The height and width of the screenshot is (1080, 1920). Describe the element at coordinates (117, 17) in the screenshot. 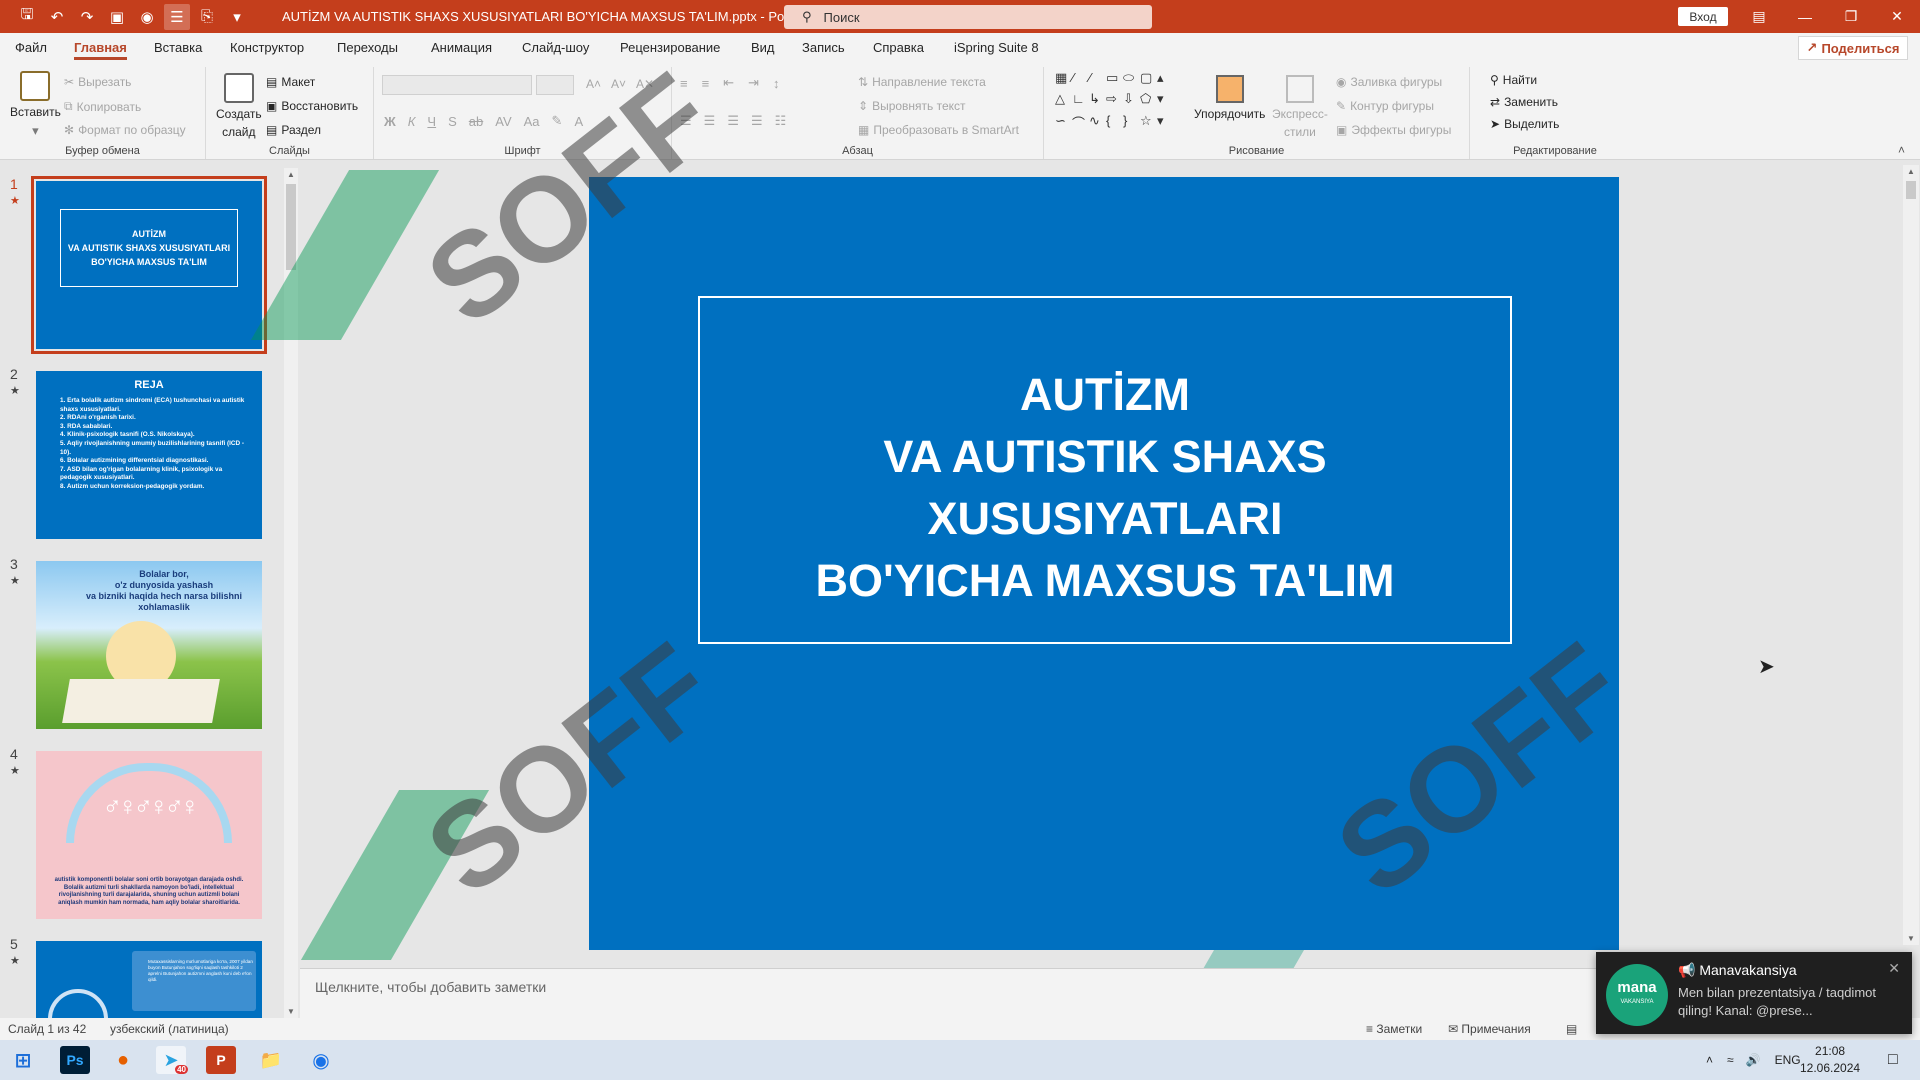

I see `present-from-start-icon: ▣` at that location.